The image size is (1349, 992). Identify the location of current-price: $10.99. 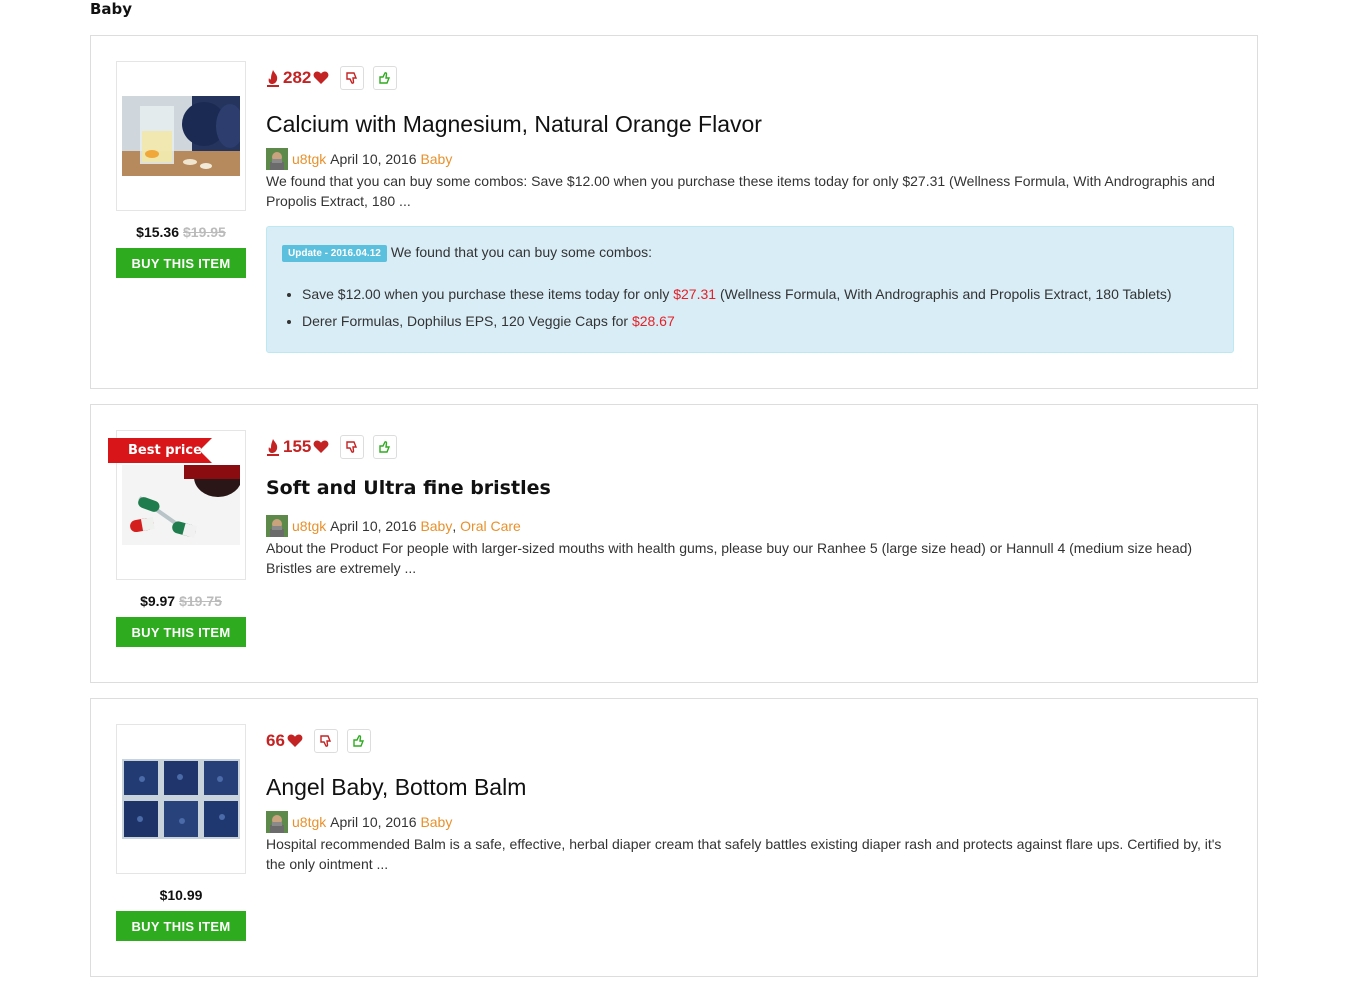
(181, 895).